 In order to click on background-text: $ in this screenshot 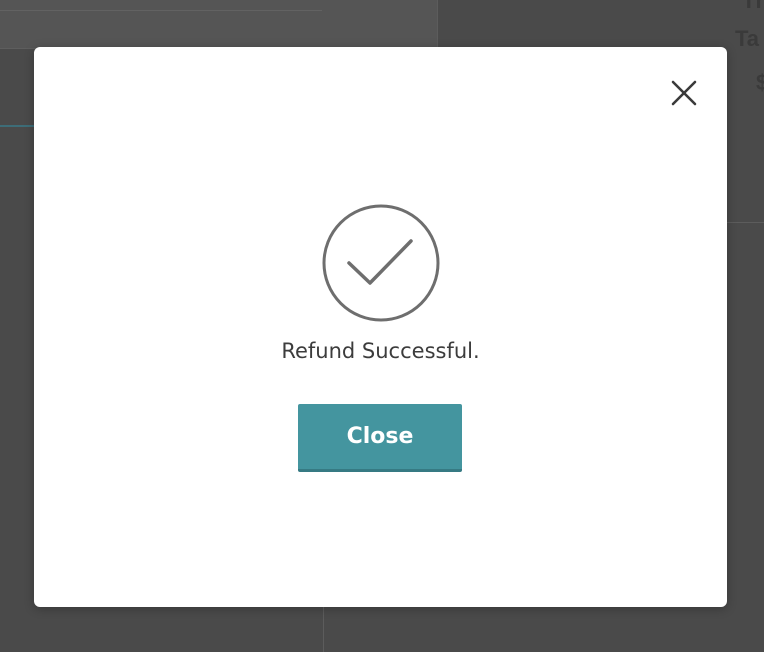, I will do `click(760, 83)`.